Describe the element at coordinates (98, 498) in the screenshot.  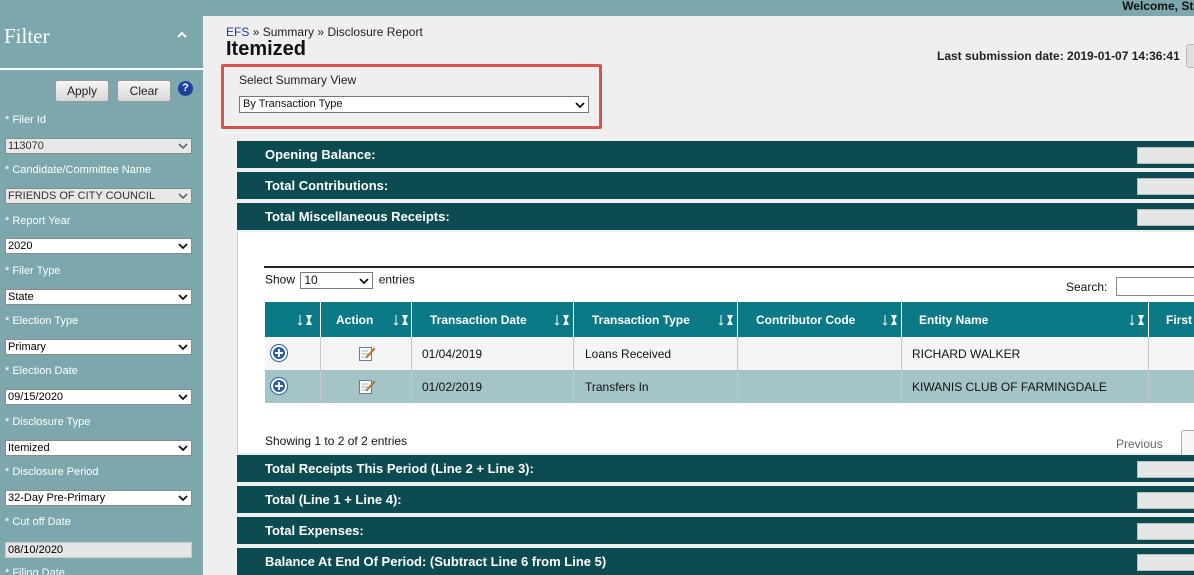
I see `disclosure-period-select: 32-Day Pre-Primary` at that location.